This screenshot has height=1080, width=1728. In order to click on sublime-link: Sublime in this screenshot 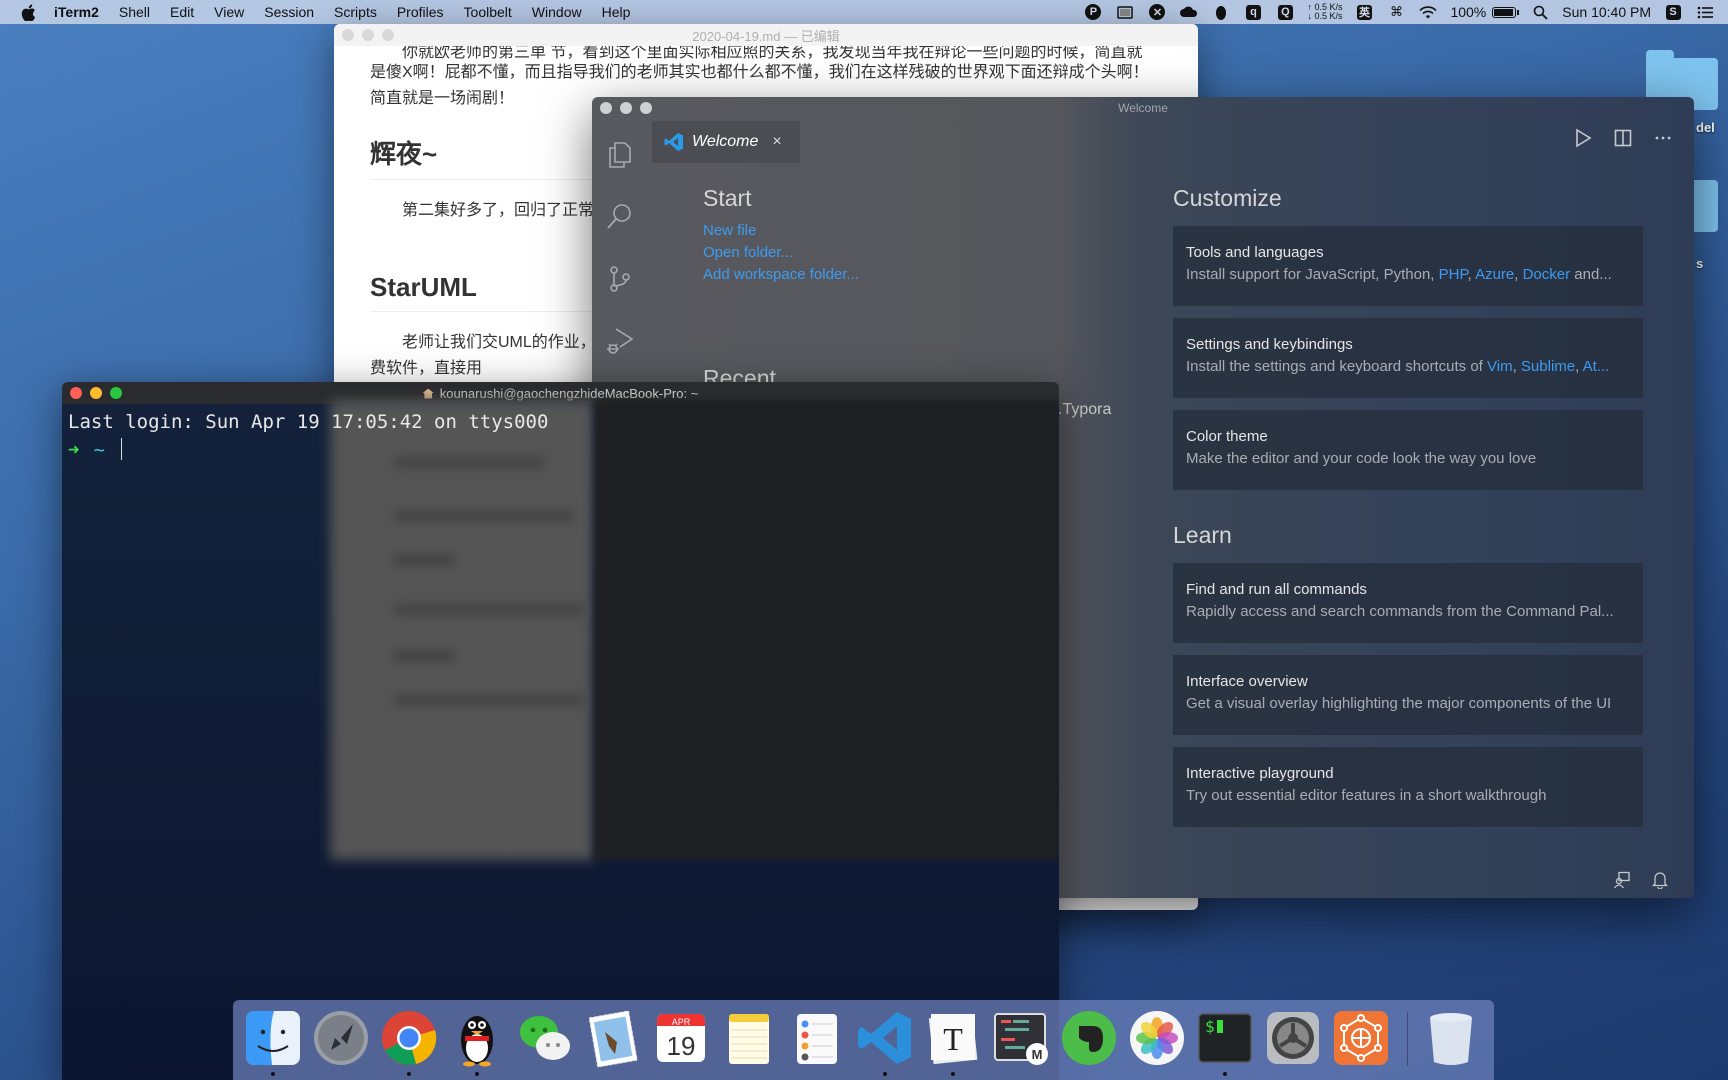, I will do `click(1548, 366)`.